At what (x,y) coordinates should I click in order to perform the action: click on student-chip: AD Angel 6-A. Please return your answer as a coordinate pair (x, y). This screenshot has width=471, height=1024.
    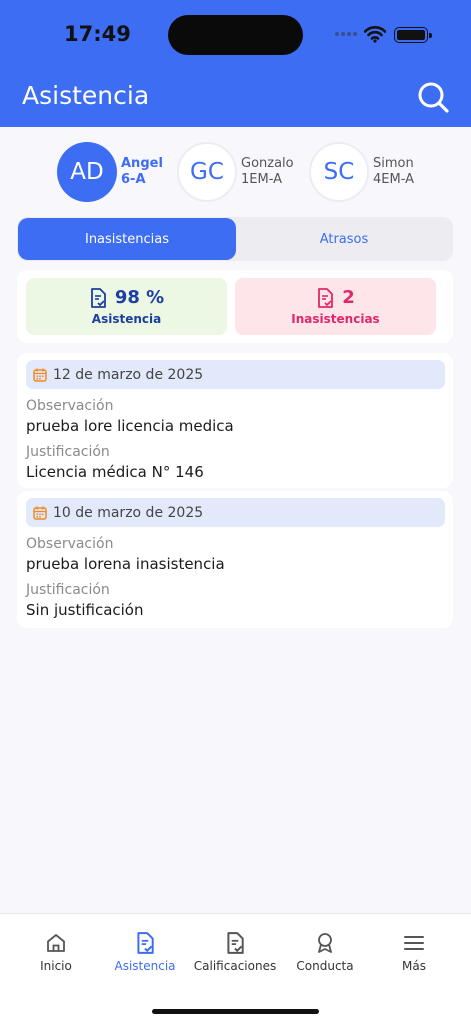
    Looking at the image, I should click on (110, 172).